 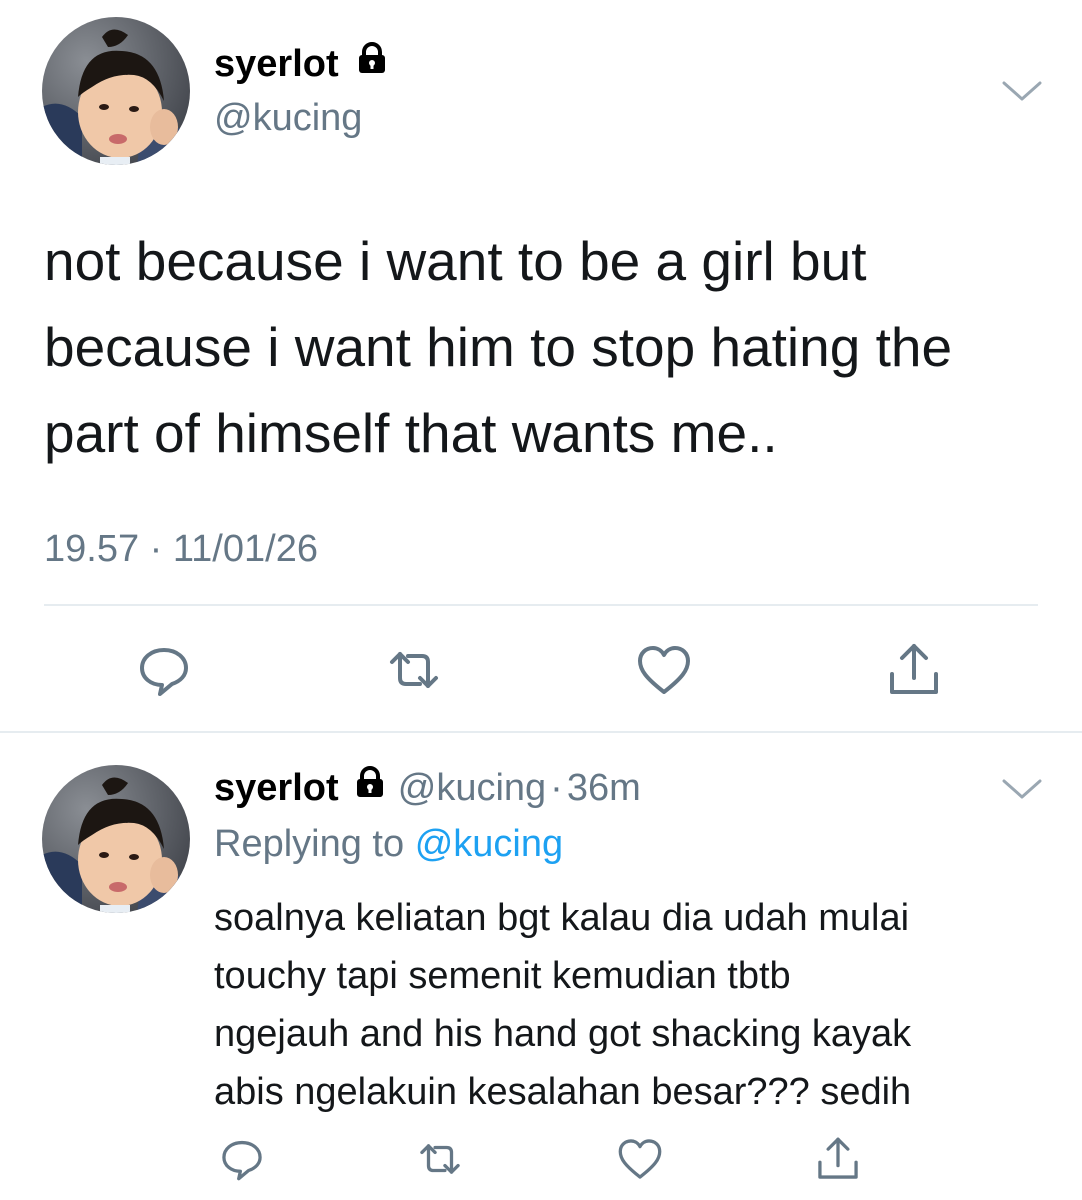 I want to click on tweet-text-line: not because i want to be a girl but, so click(x=455, y=261).